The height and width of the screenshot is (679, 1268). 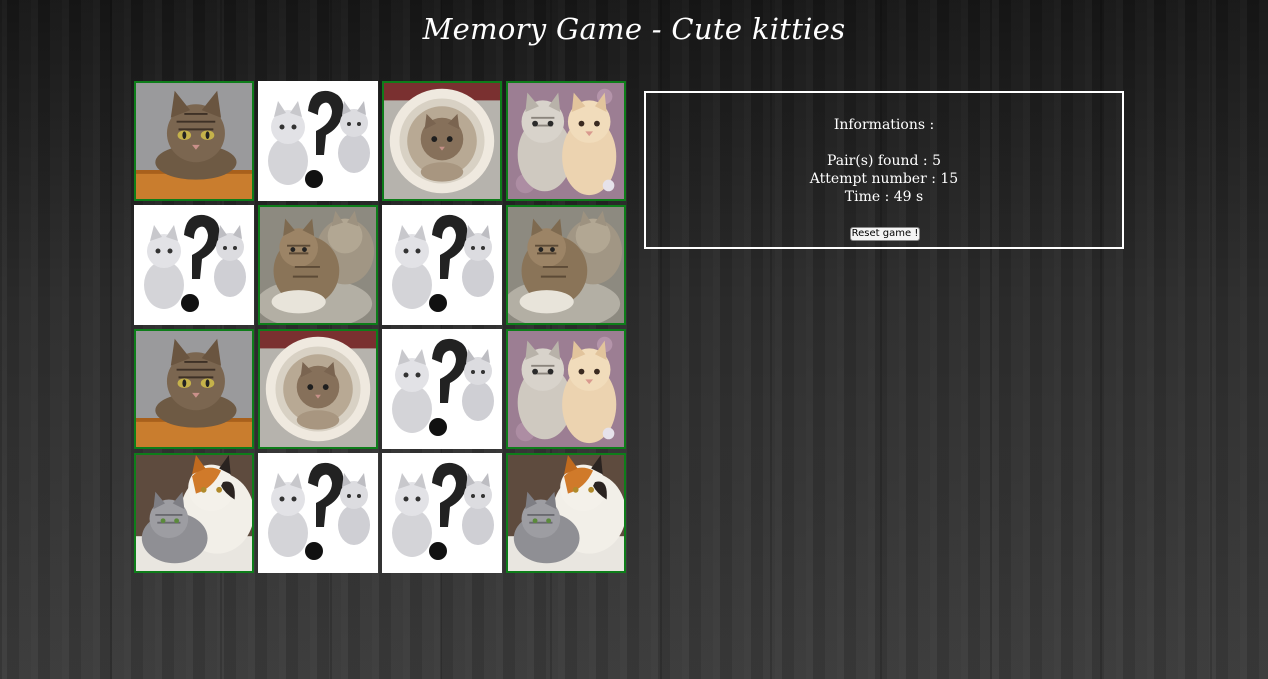 I want to click on reset-game-button: Reset game !, so click(x=885, y=234).